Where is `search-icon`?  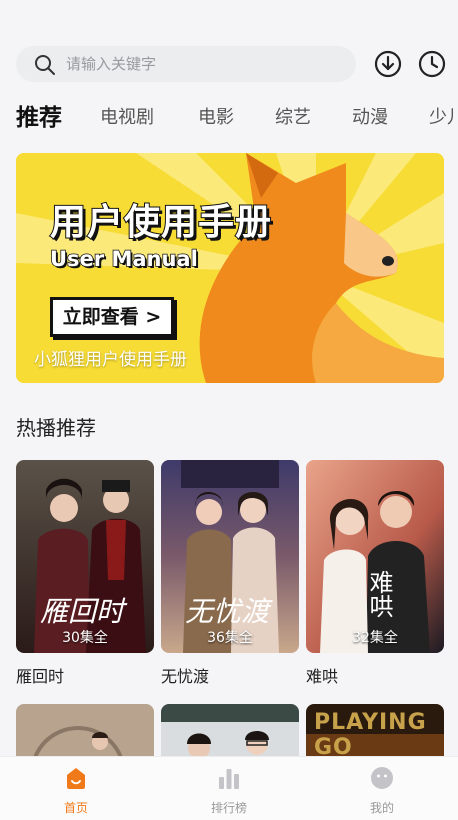 search-icon is located at coordinates (45, 65).